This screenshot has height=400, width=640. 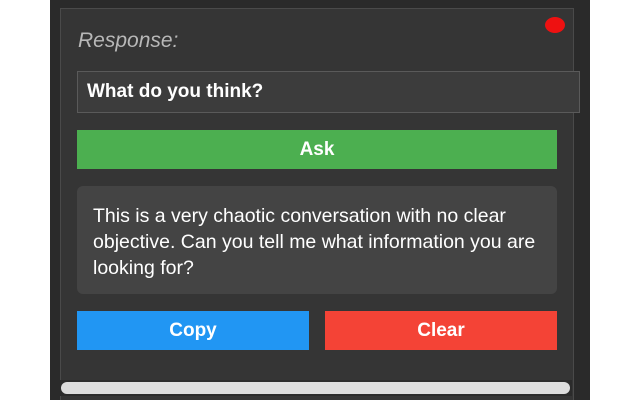 What do you see at coordinates (555, 25) in the screenshot?
I see `status-dot-icon` at bounding box center [555, 25].